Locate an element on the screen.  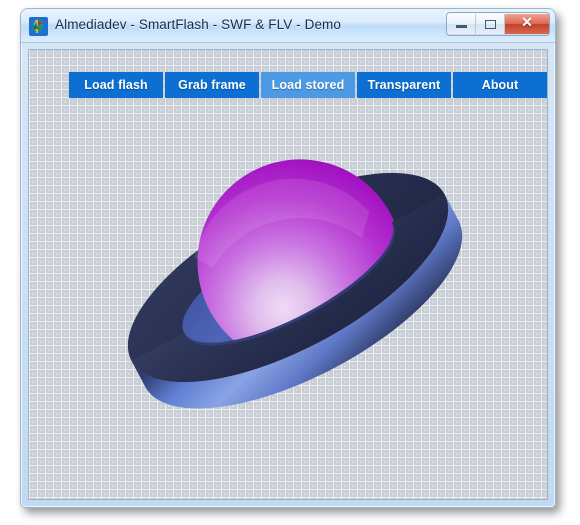
transparent-label: Transparent is located at coordinates (404, 85).